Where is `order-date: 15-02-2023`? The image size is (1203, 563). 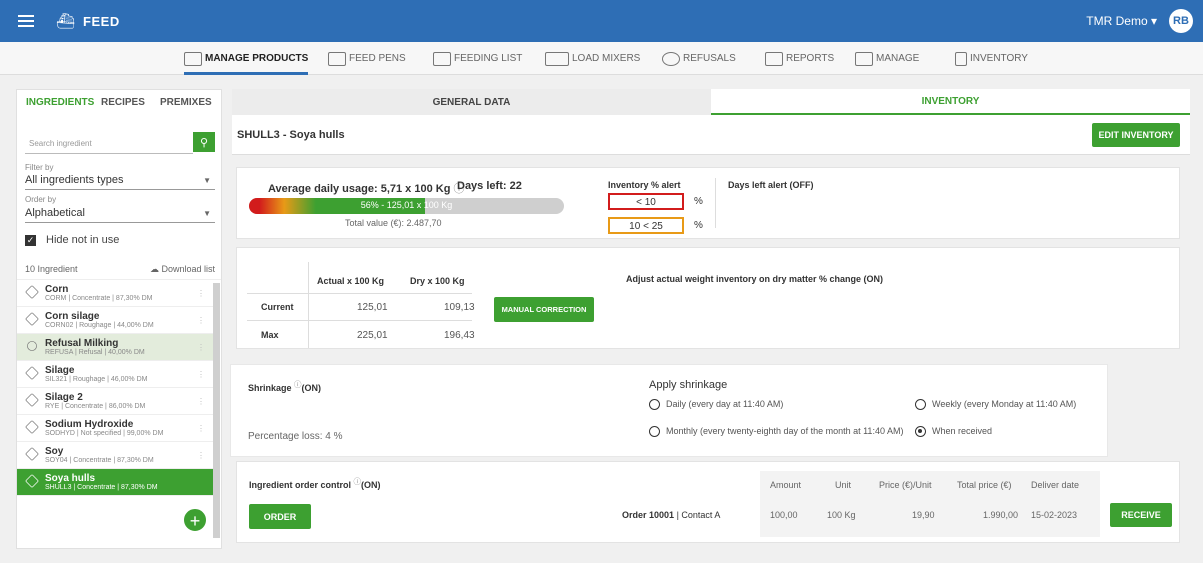 order-date: 15-02-2023 is located at coordinates (1054, 515).